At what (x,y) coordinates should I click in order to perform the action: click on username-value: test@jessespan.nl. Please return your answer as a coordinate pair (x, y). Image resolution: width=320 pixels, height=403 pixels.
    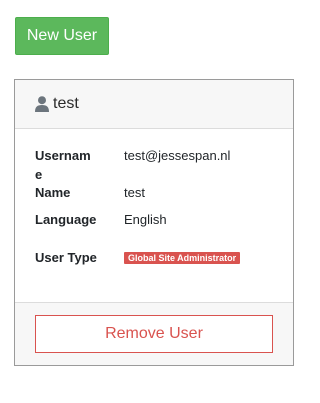
    Looking at the image, I should click on (177, 155).